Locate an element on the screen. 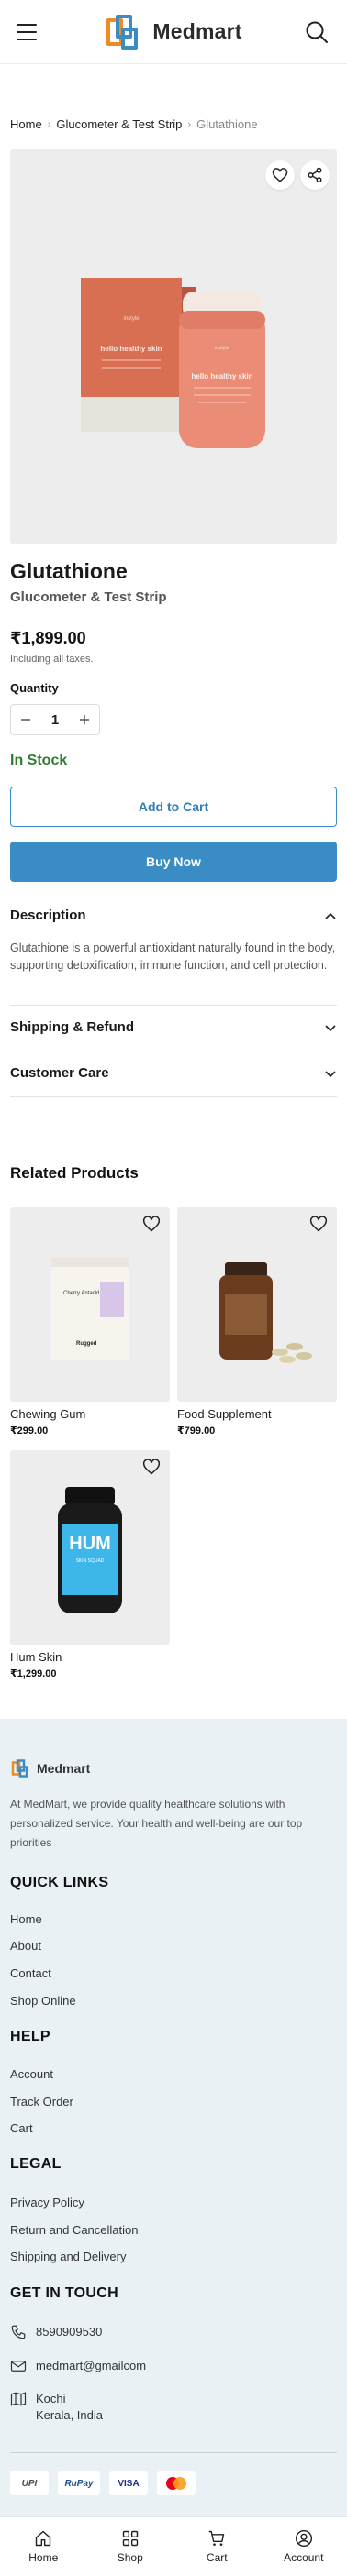 This screenshot has width=347, height=2576. hum-bottle-image: HUM SKIN SQUAD is located at coordinates (90, 1550).